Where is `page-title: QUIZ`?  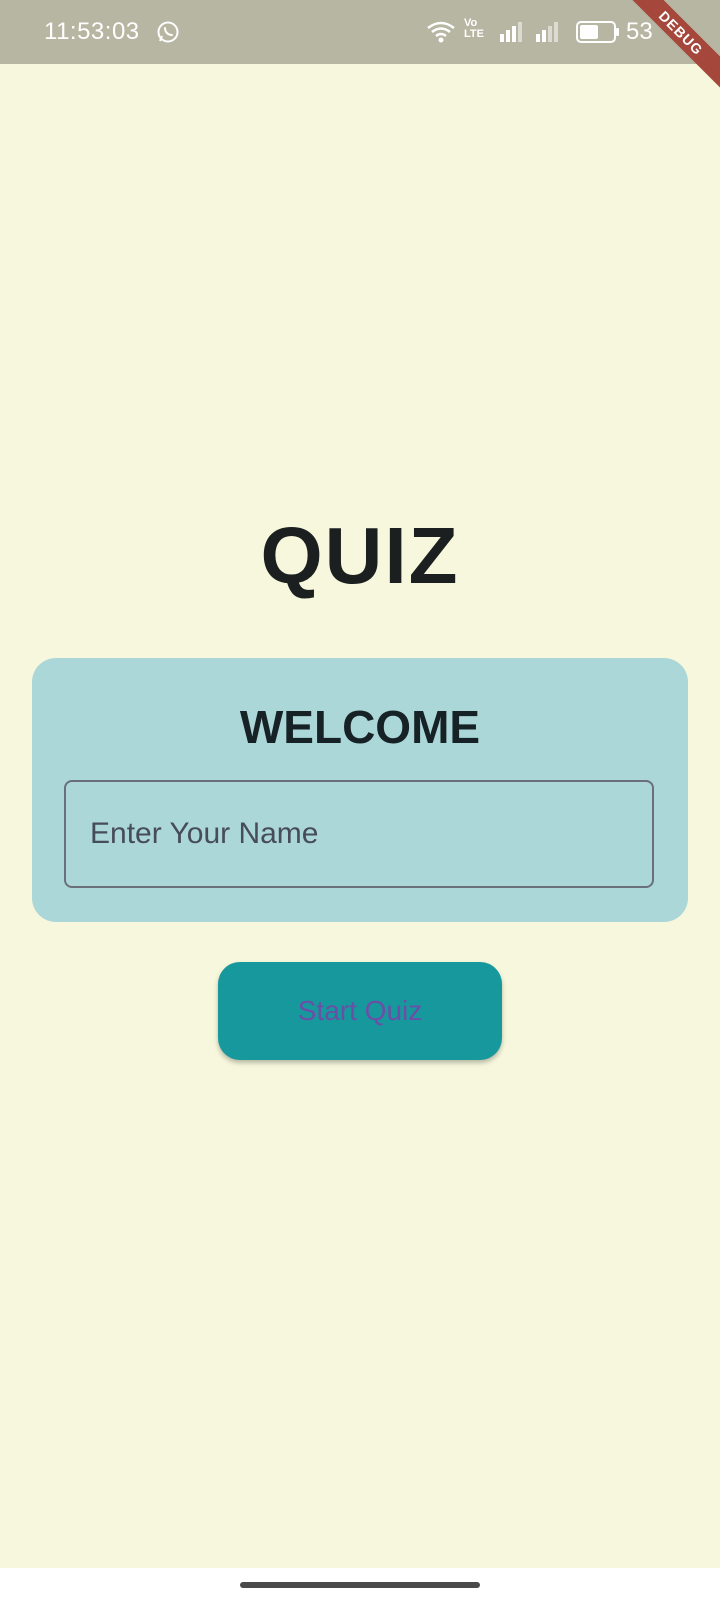 page-title: QUIZ is located at coordinates (360, 555).